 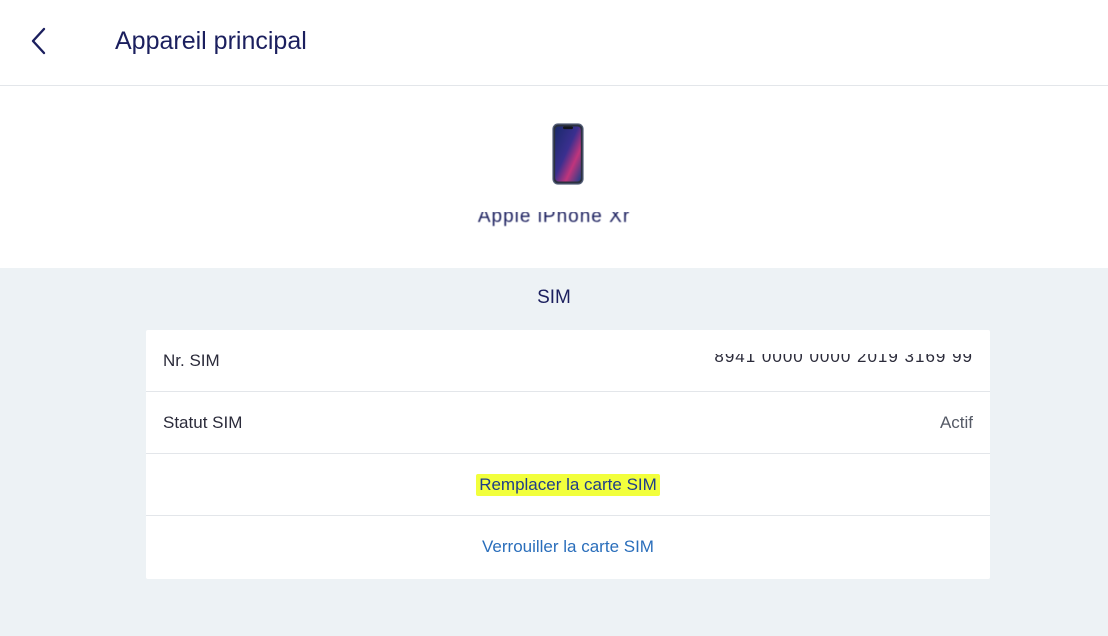 I want to click on device-name: Apple iPhone Xr, so click(x=554, y=219).